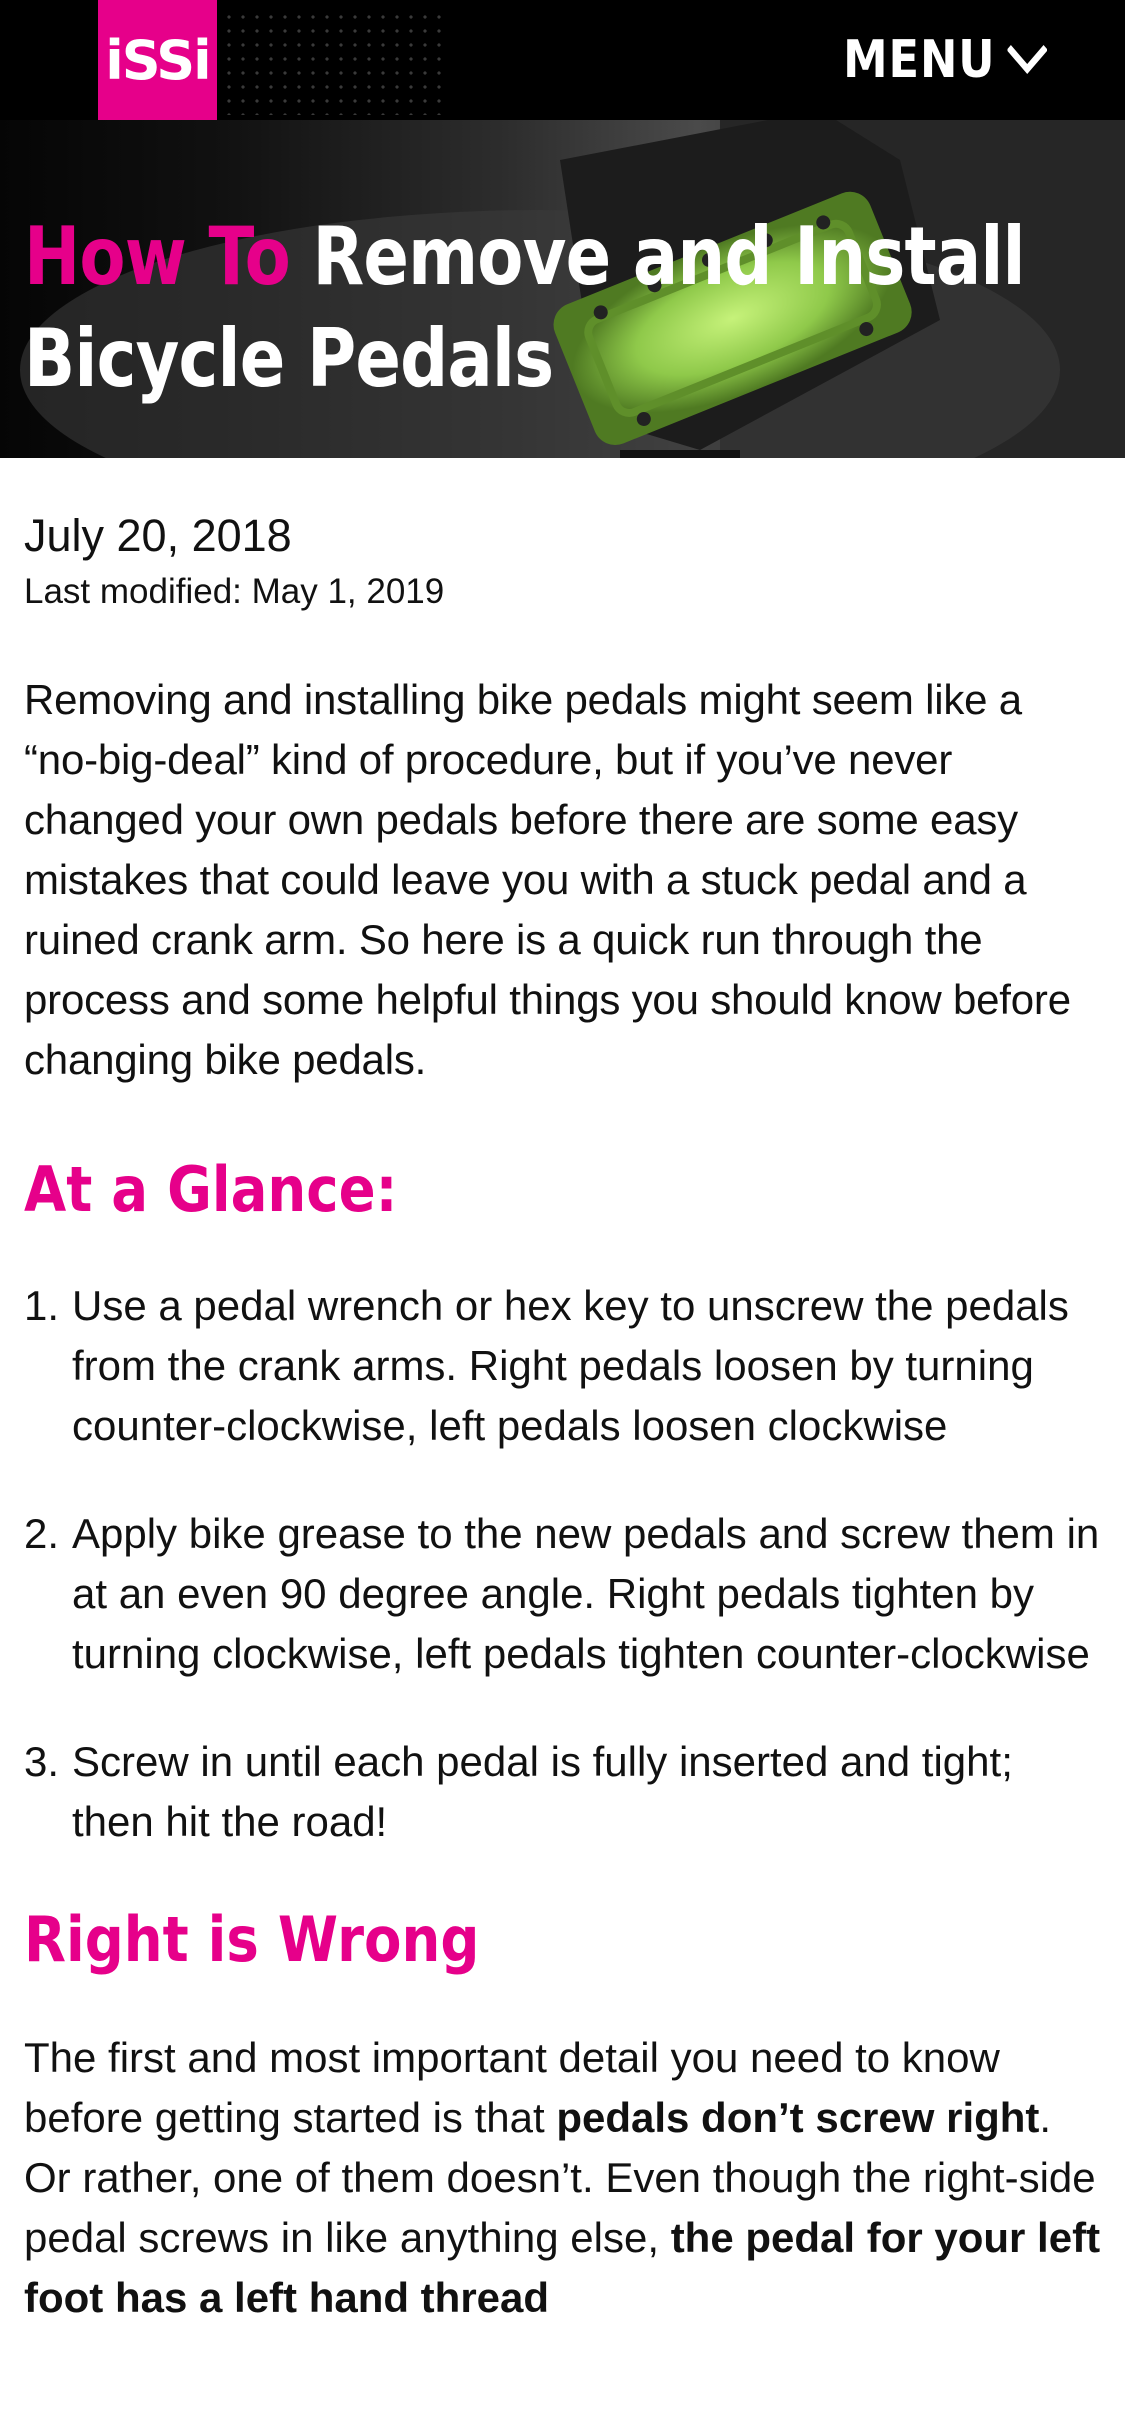  What do you see at coordinates (798, 2117) in the screenshot?
I see `p2-bold-part1: pedals don’t screw right` at bounding box center [798, 2117].